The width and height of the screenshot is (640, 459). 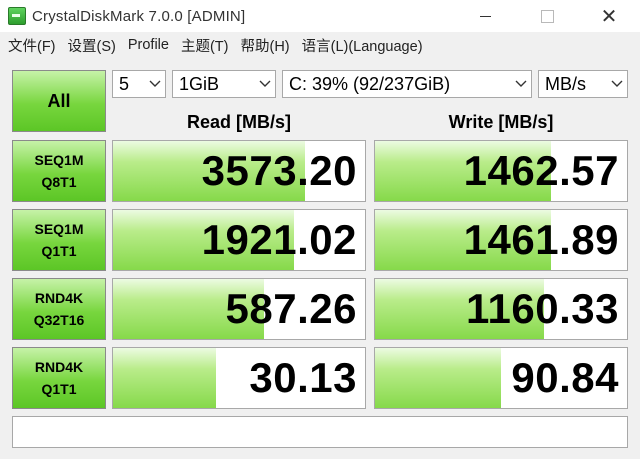 I want to click on count-select: 5, so click(x=139, y=84).